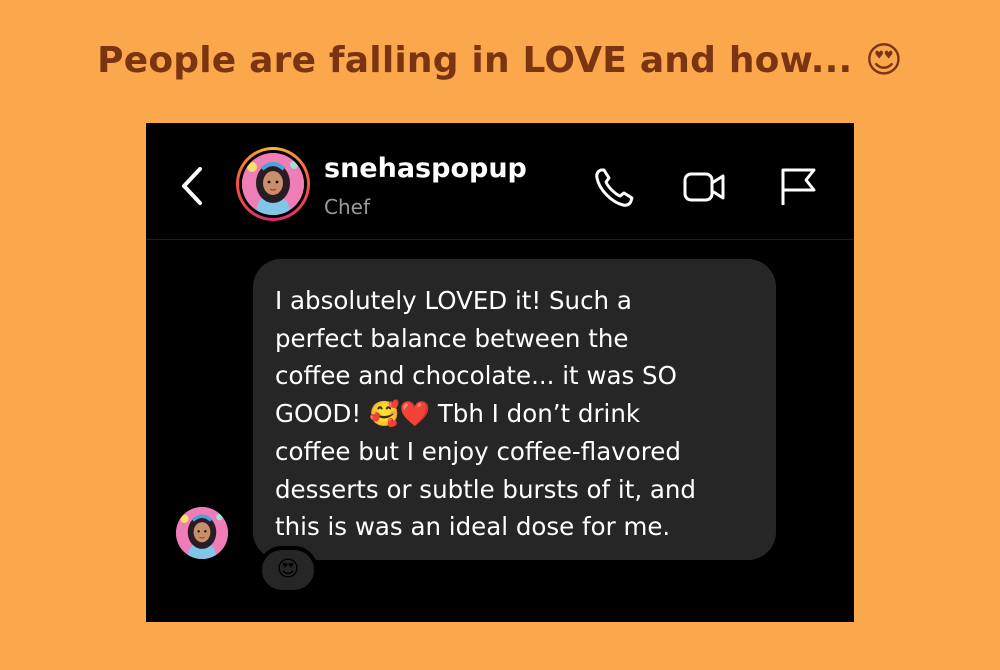 The width and height of the screenshot is (1000, 670). I want to click on user-subtitle: Chef, so click(347, 207).